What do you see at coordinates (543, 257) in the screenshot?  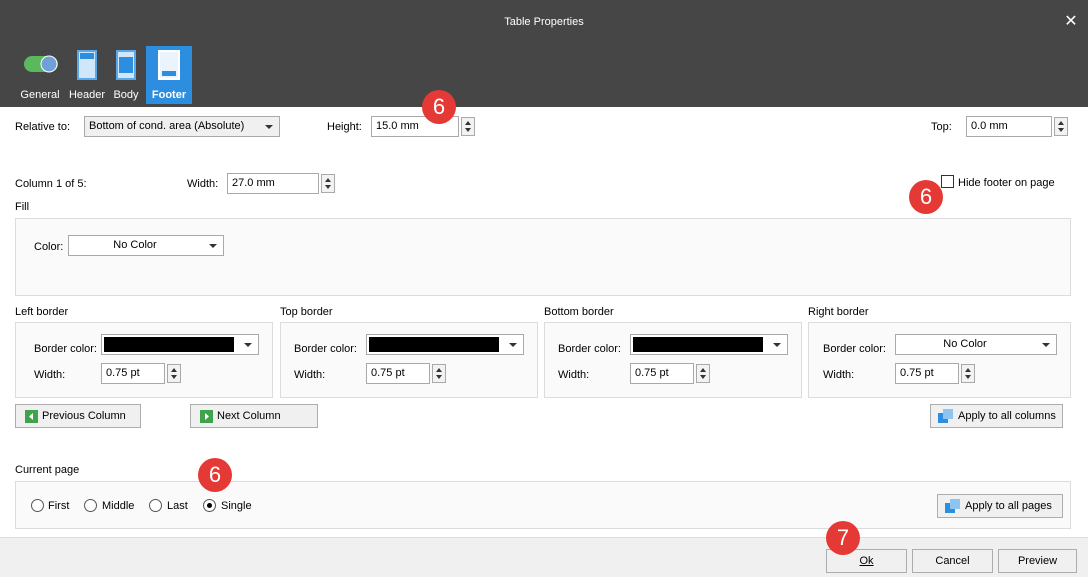 I see `fill-panel` at bounding box center [543, 257].